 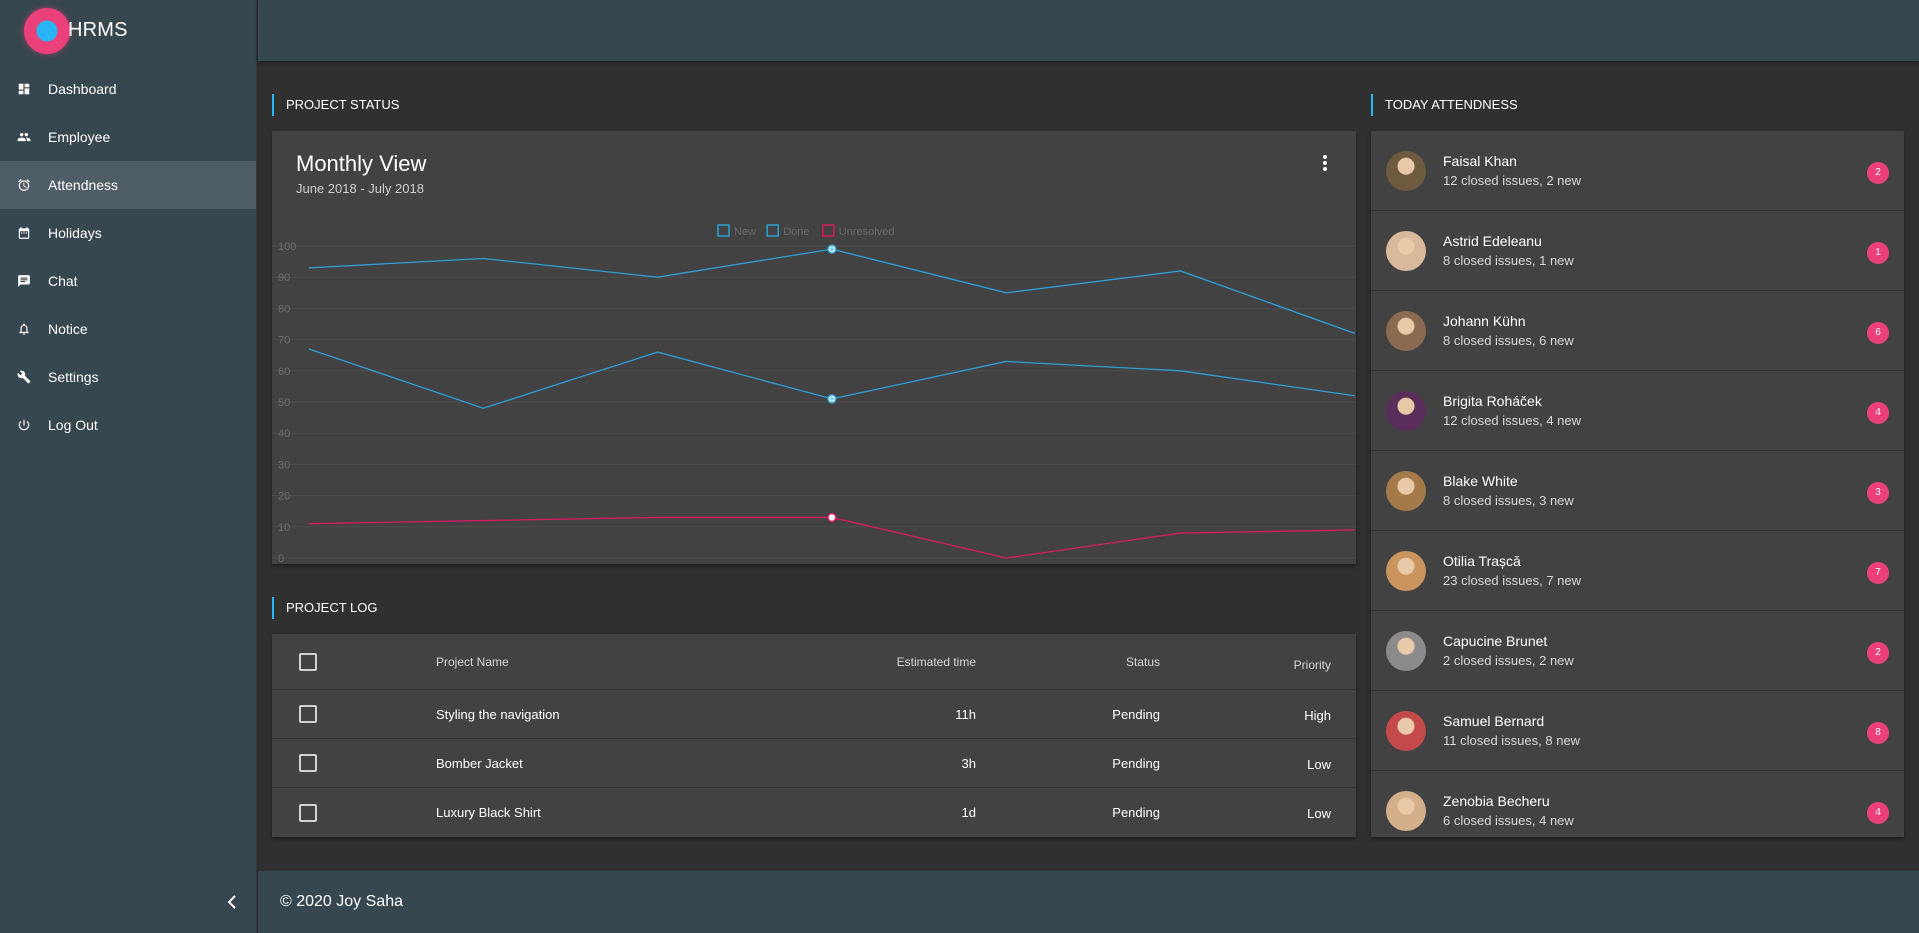 What do you see at coordinates (1878, 733) in the screenshot?
I see `count-badge: 8` at bounding box center [1878, 733].